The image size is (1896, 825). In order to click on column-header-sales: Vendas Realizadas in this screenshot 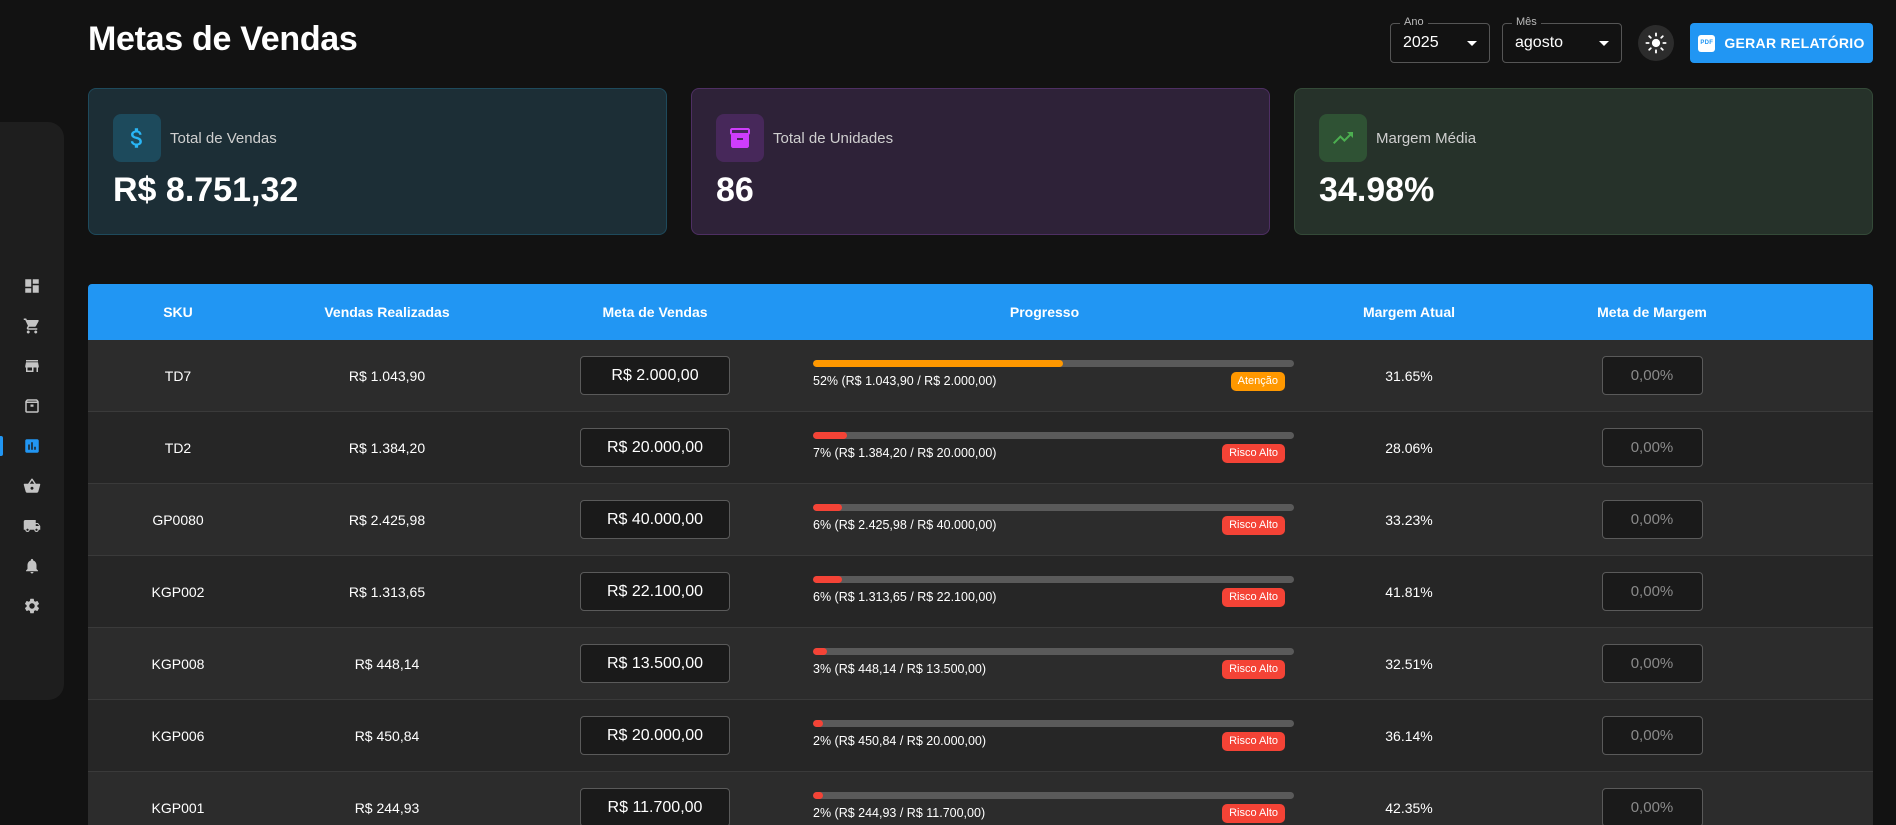, I will do `click(387, 312)`.